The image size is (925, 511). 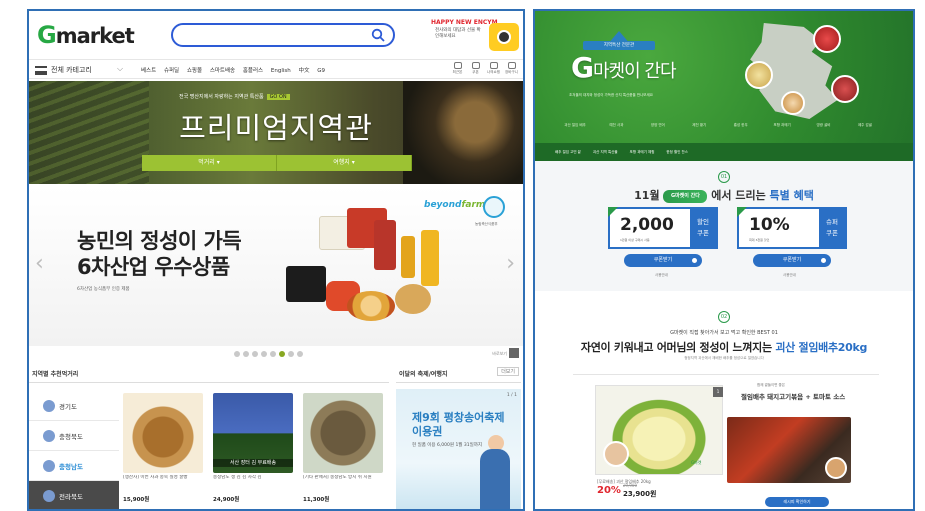 I want to click on coupon-button: 쿠폰, so click(x=475, y=70).